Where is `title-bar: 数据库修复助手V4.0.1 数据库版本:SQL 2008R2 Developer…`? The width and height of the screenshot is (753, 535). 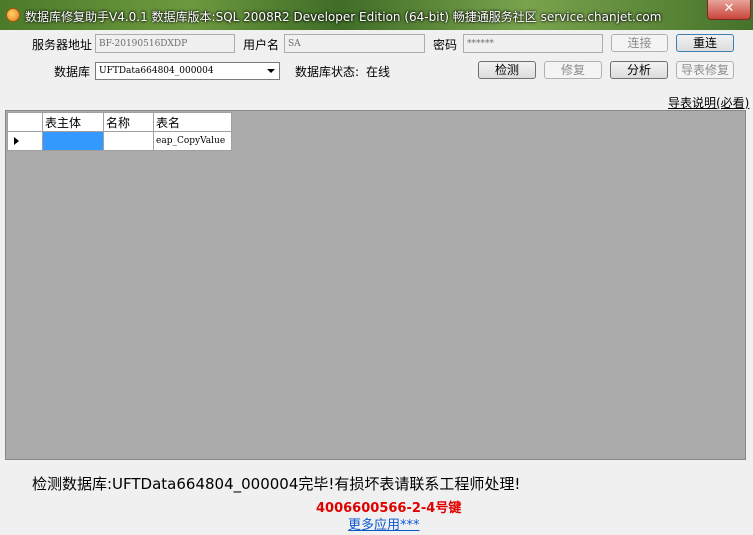 title-bar: 数据库修复助手V4.0.1 数据库版本:SQL 2008R2 Developer… is located at coordinates (376, 15).